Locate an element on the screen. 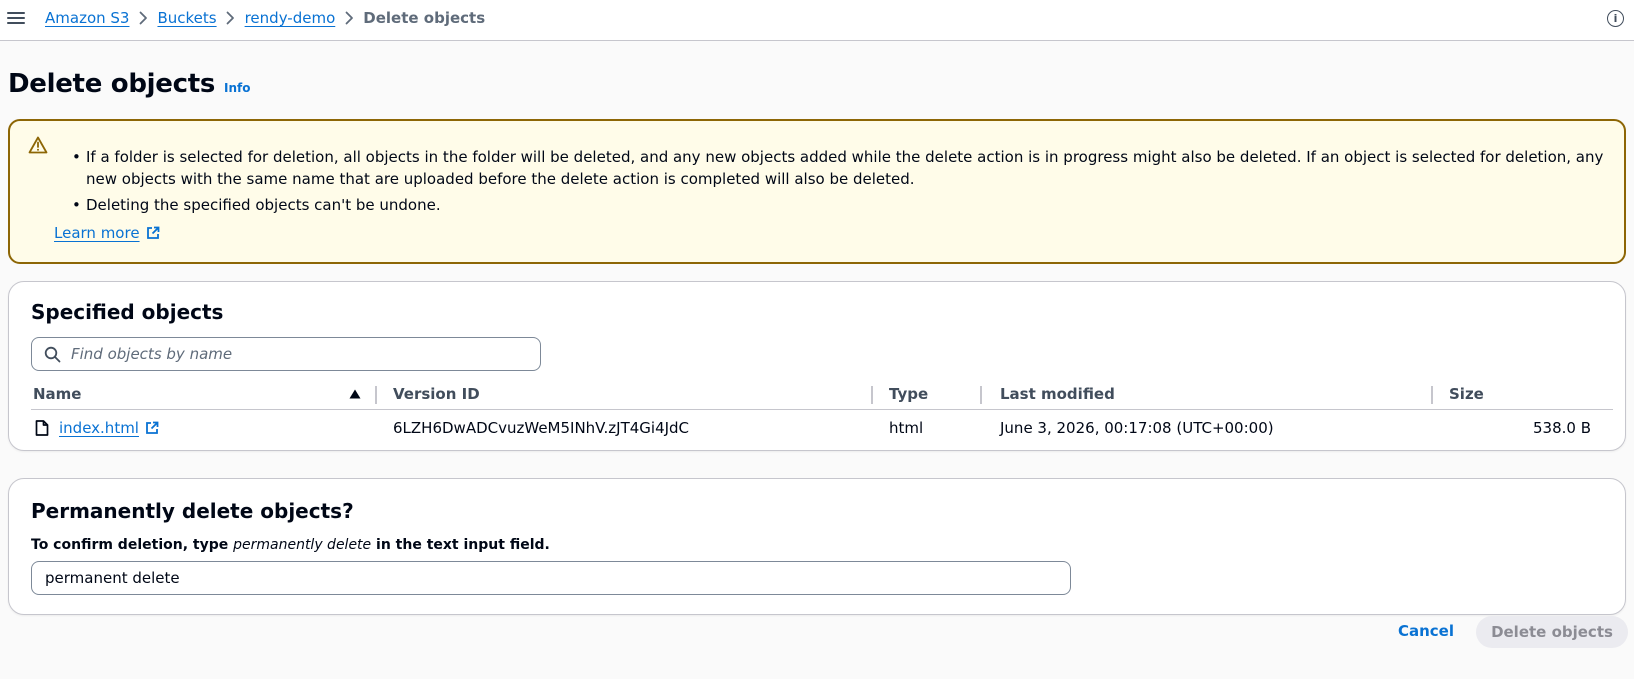 The height and width of the screenshot is (679, 1634). confirm-label-suffix: in the text input field. is located at coordinates (460, 545).